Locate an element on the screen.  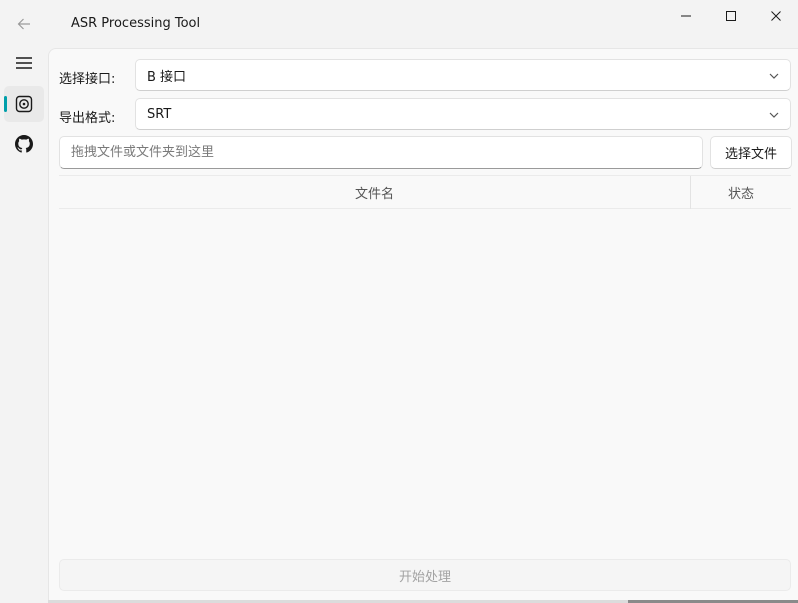
select-file-button: 选择文件 is located at coordinates (751, 152).